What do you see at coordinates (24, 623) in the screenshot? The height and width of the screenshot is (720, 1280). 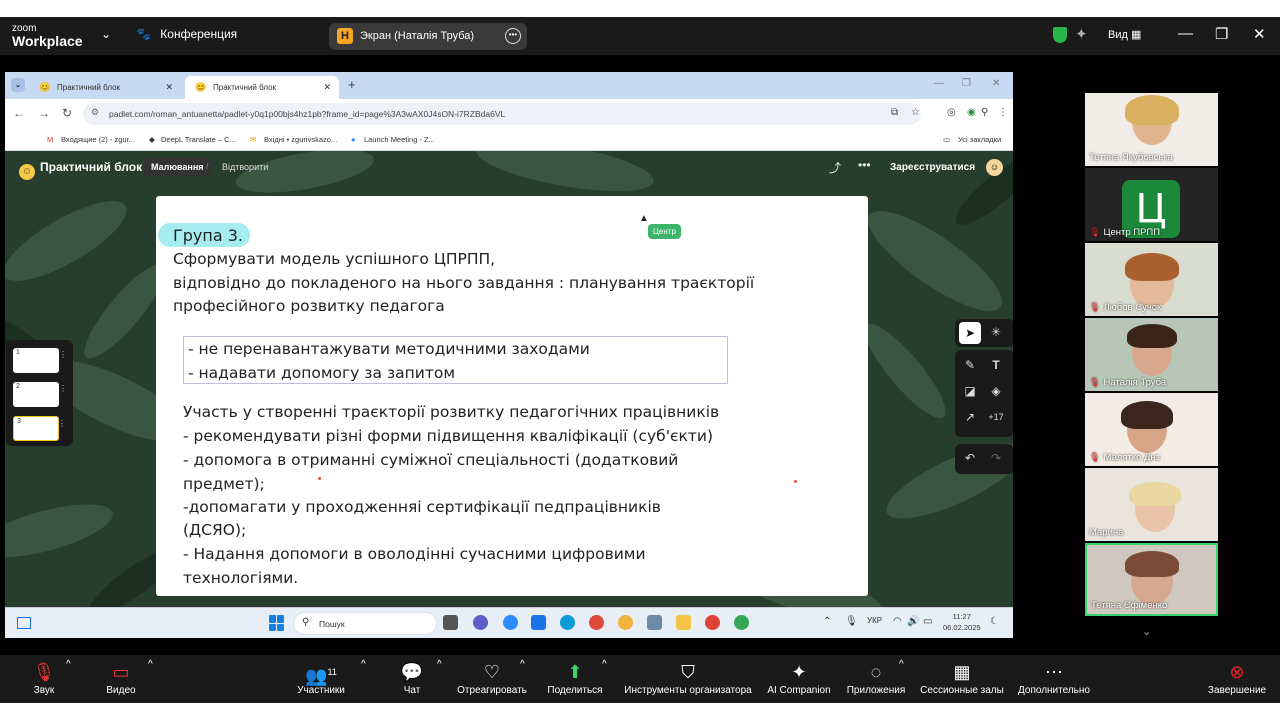 I see `widgets-icon` at bounding box center [24, 623].